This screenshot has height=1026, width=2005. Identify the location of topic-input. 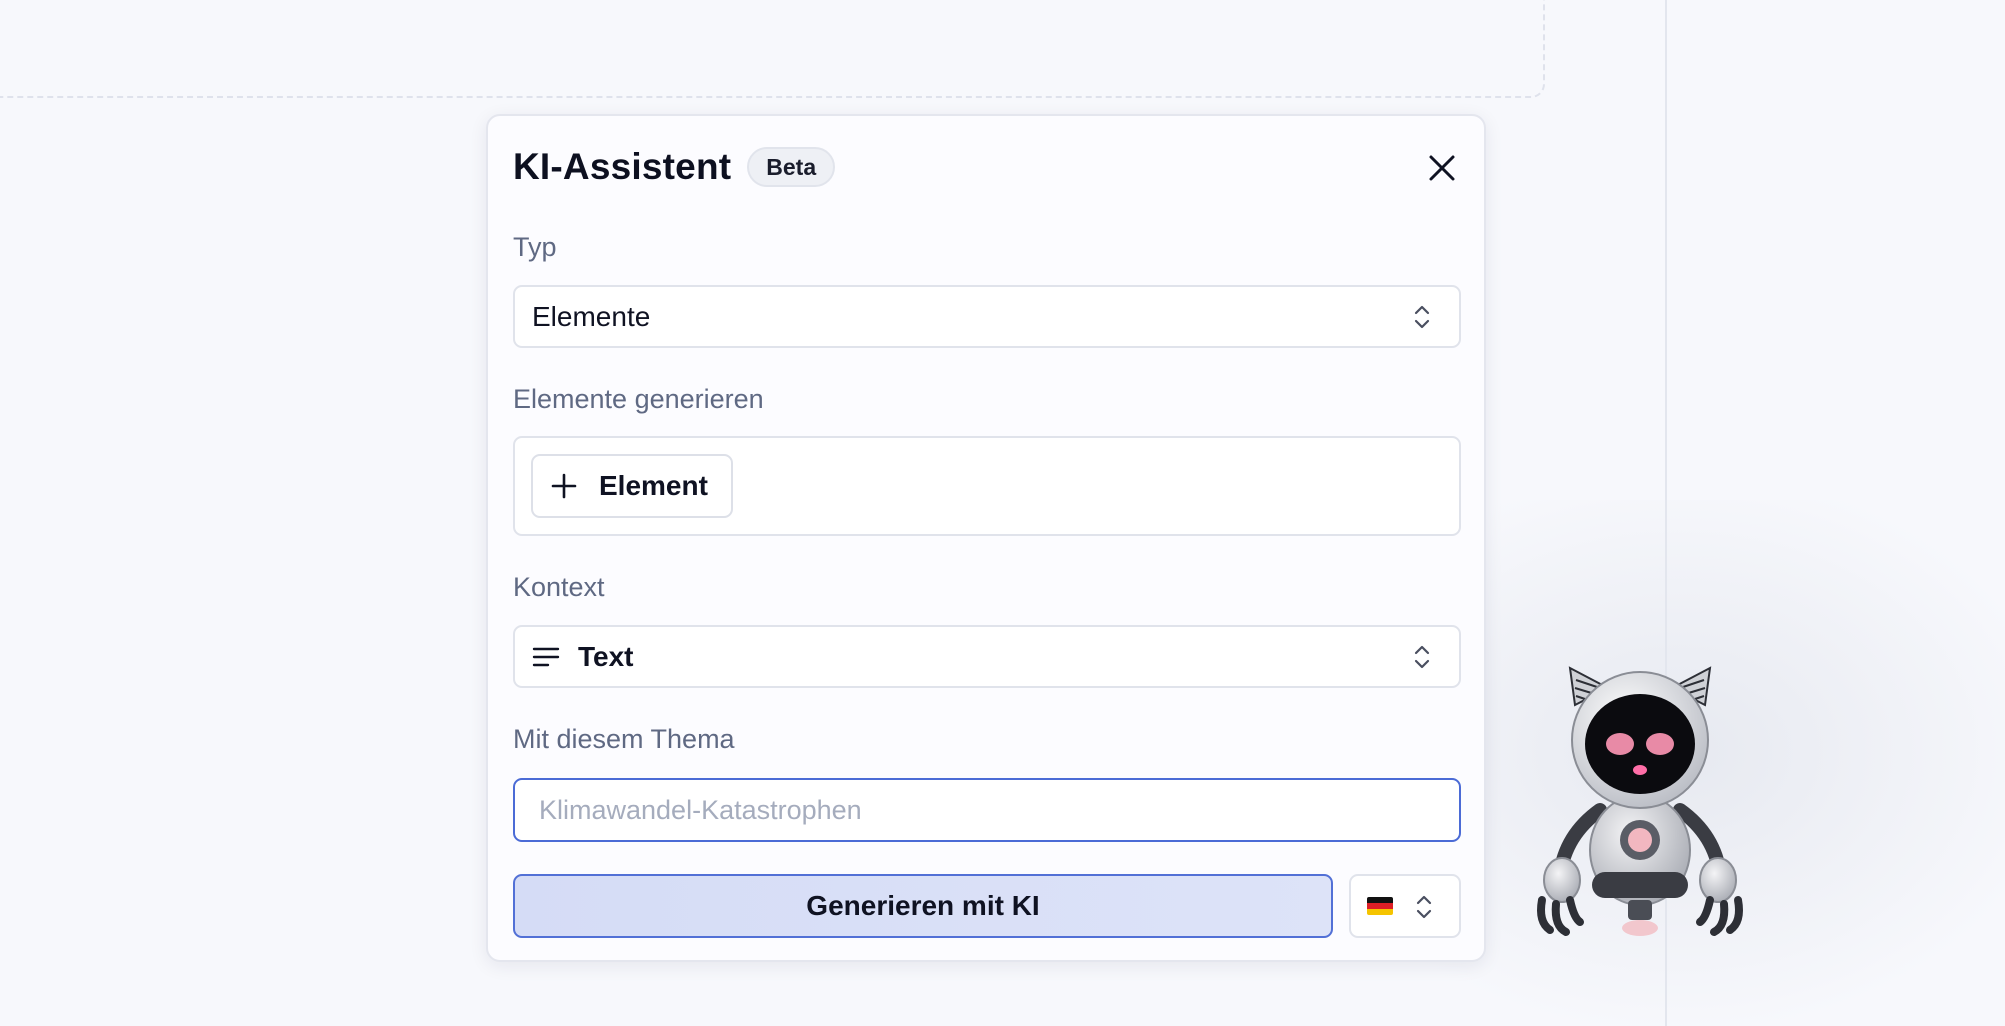
(987, 810).